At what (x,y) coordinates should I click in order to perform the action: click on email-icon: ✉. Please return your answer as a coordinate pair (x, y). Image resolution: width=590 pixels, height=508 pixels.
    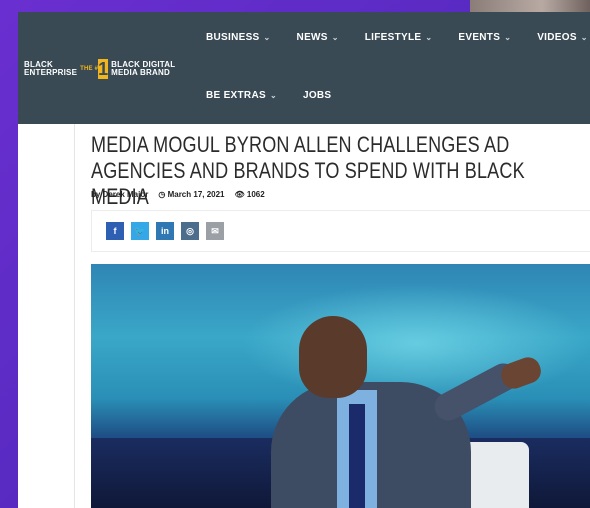
    Looking at the image, I should click on (215, 231).